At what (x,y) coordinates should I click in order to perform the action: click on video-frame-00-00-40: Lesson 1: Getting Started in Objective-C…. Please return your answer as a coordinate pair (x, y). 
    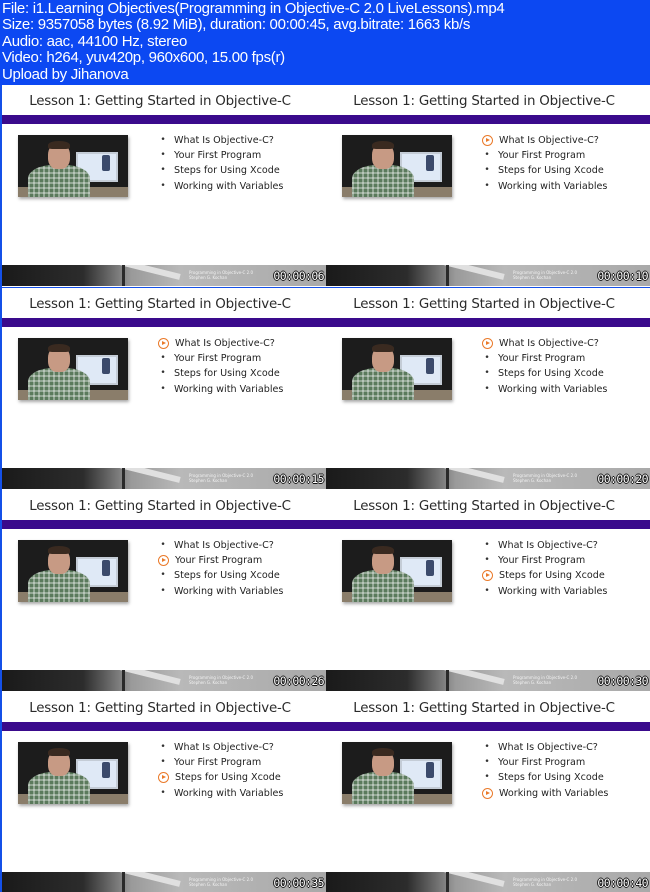
    Looking at the image, I should click on (488, 792).